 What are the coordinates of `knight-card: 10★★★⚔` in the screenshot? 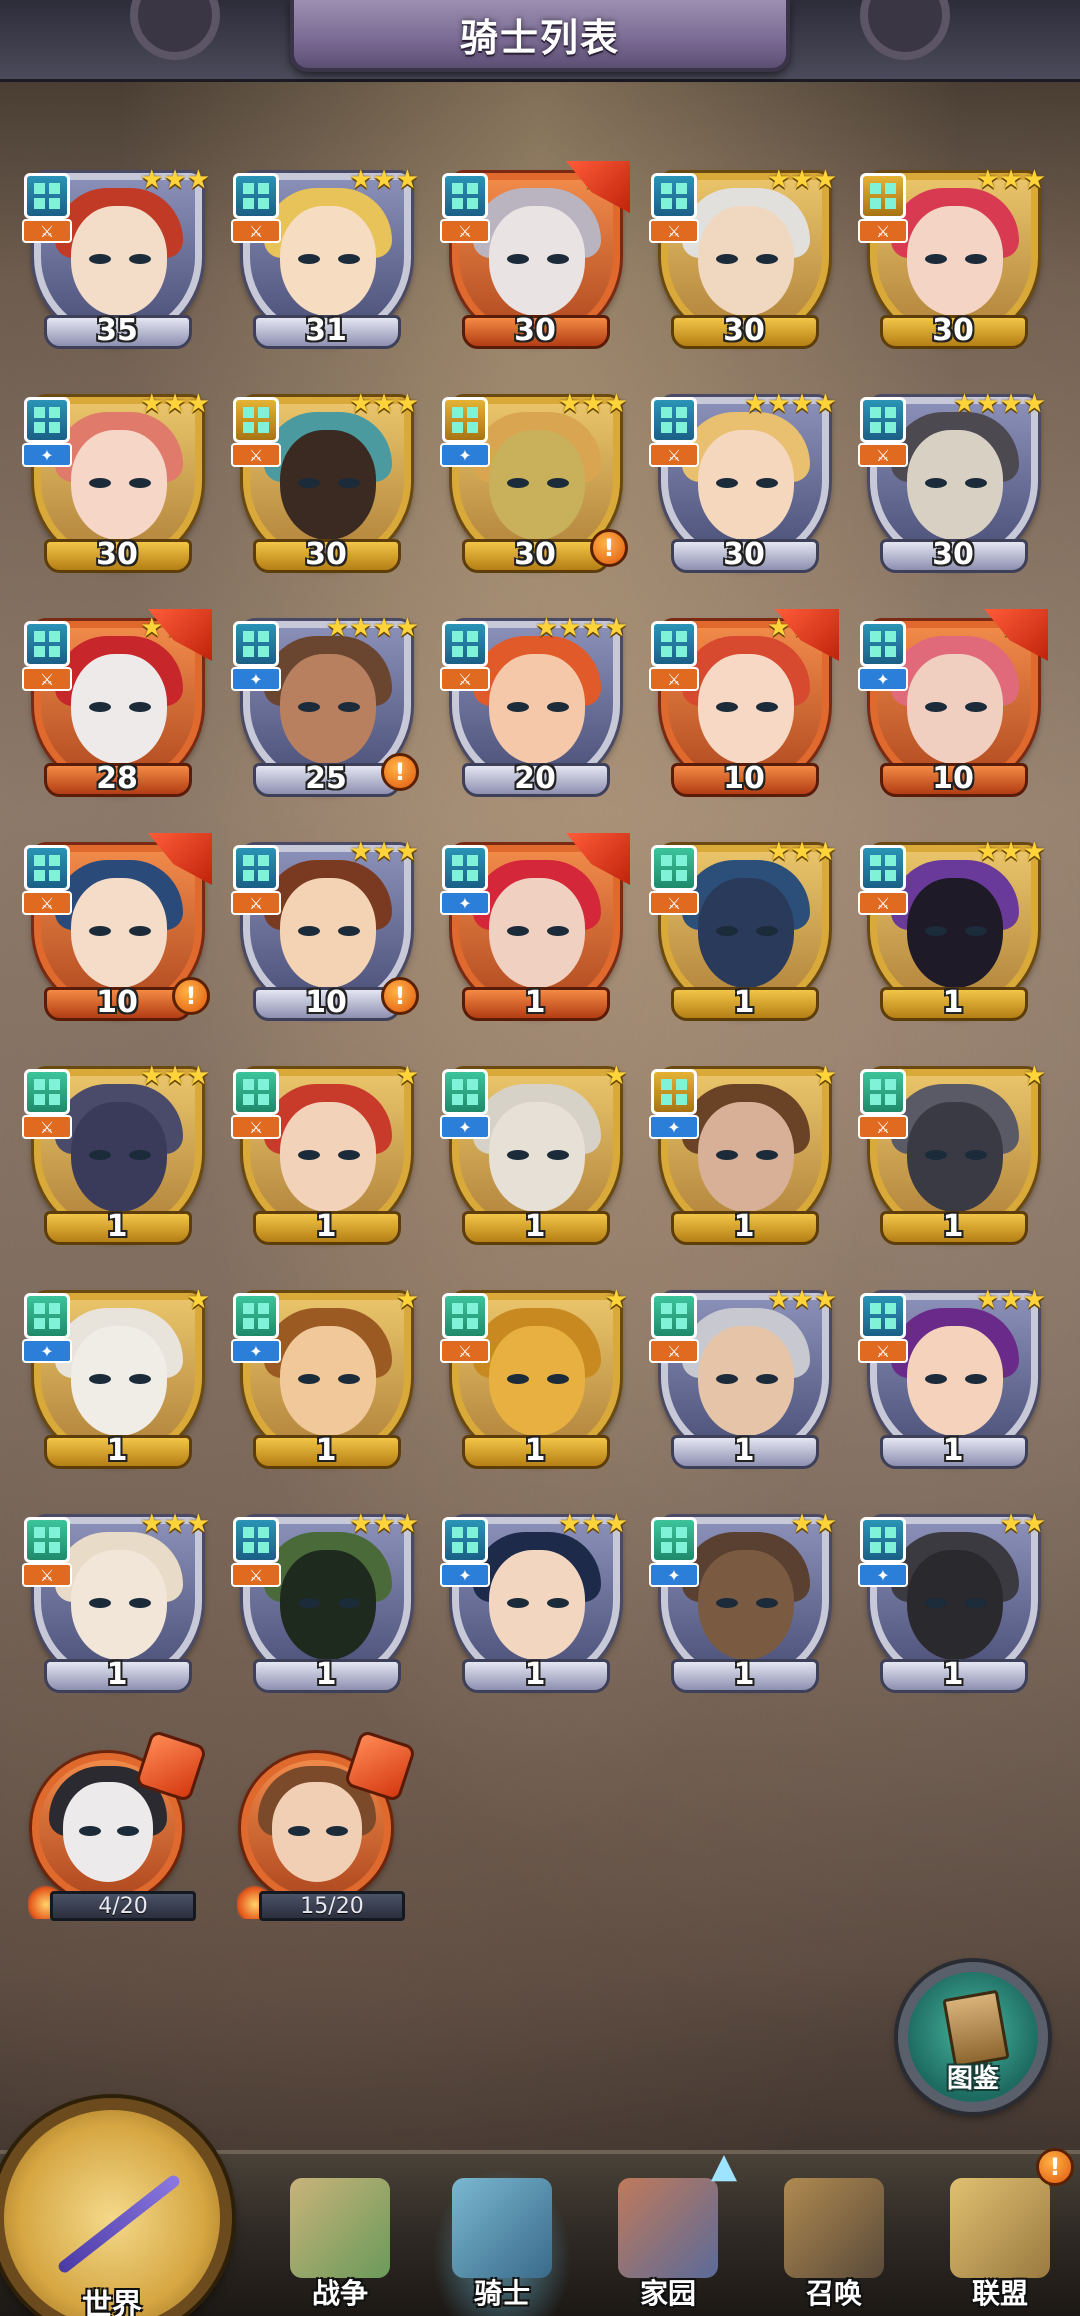 It's located at (744, 711).